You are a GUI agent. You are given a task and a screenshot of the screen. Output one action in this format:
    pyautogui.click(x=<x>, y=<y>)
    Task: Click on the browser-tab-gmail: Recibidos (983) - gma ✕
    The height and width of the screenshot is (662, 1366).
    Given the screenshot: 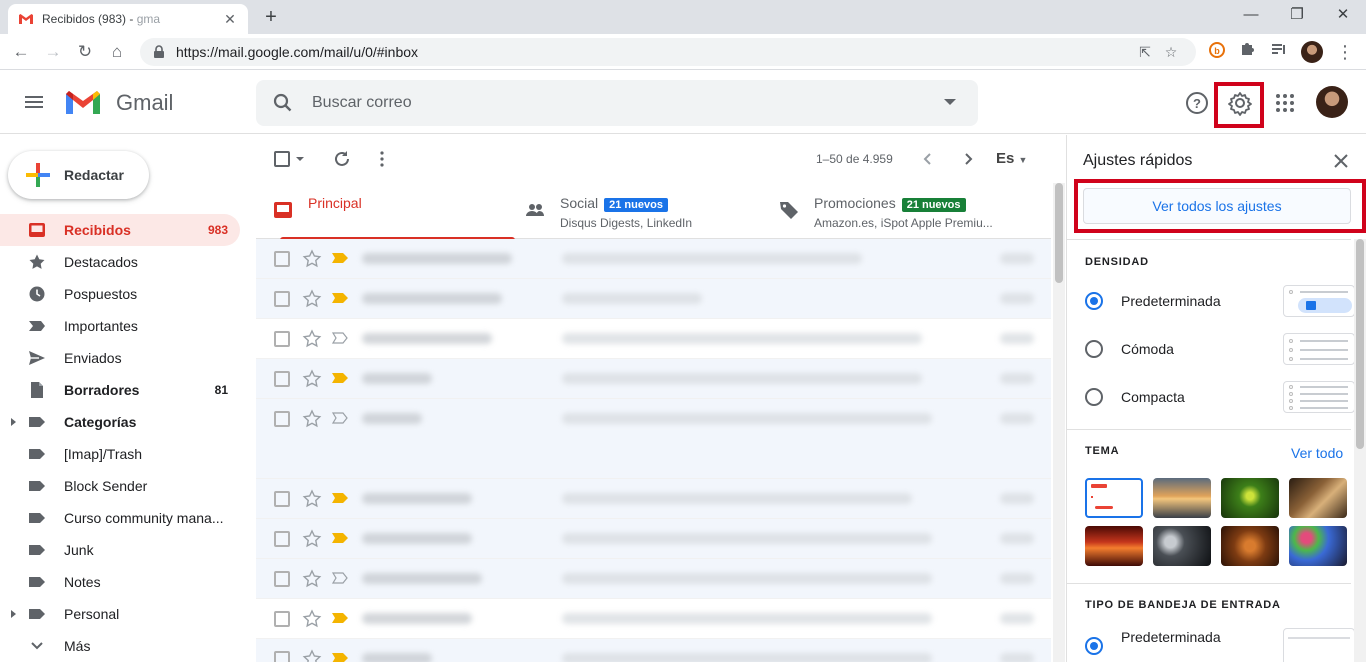 What is the action you would take?
    pyautogui.click(x=128, y=19)
    